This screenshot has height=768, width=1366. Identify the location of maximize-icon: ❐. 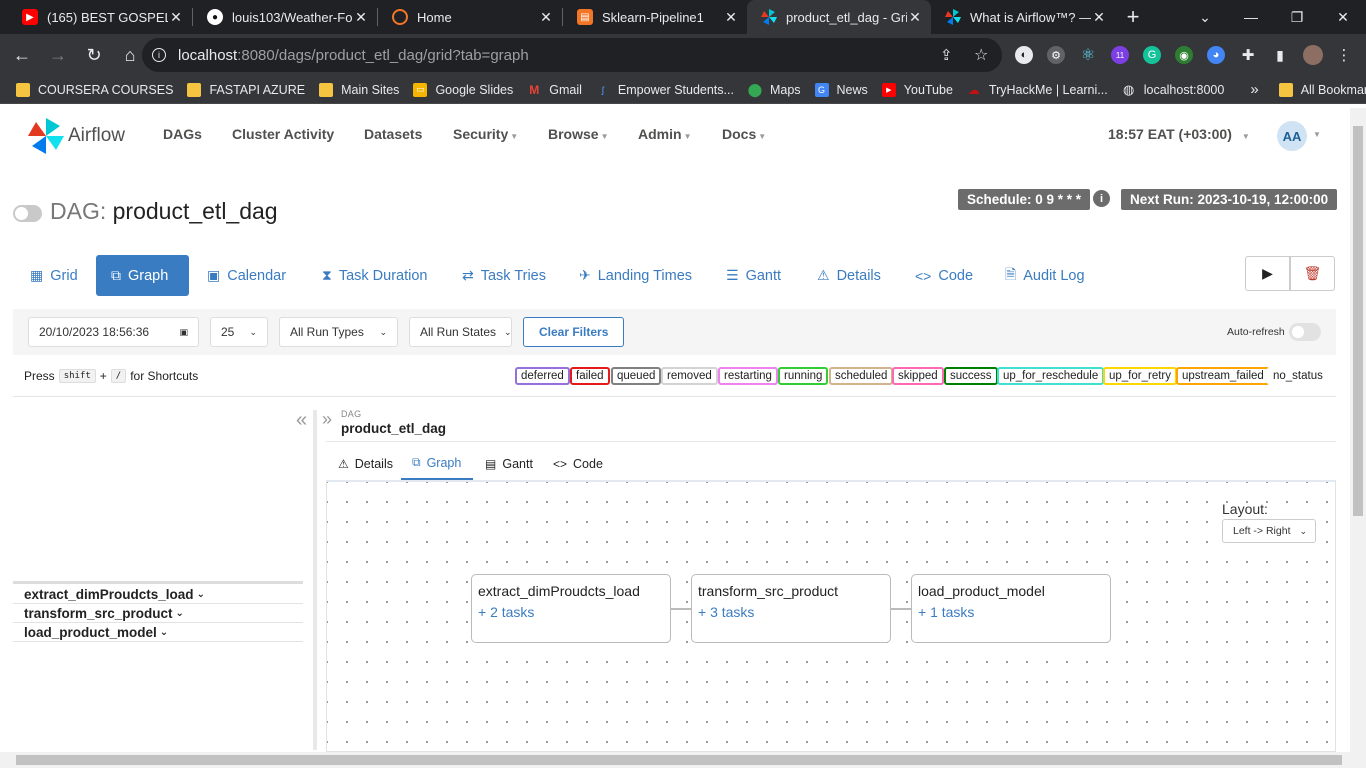
(1297, 17).